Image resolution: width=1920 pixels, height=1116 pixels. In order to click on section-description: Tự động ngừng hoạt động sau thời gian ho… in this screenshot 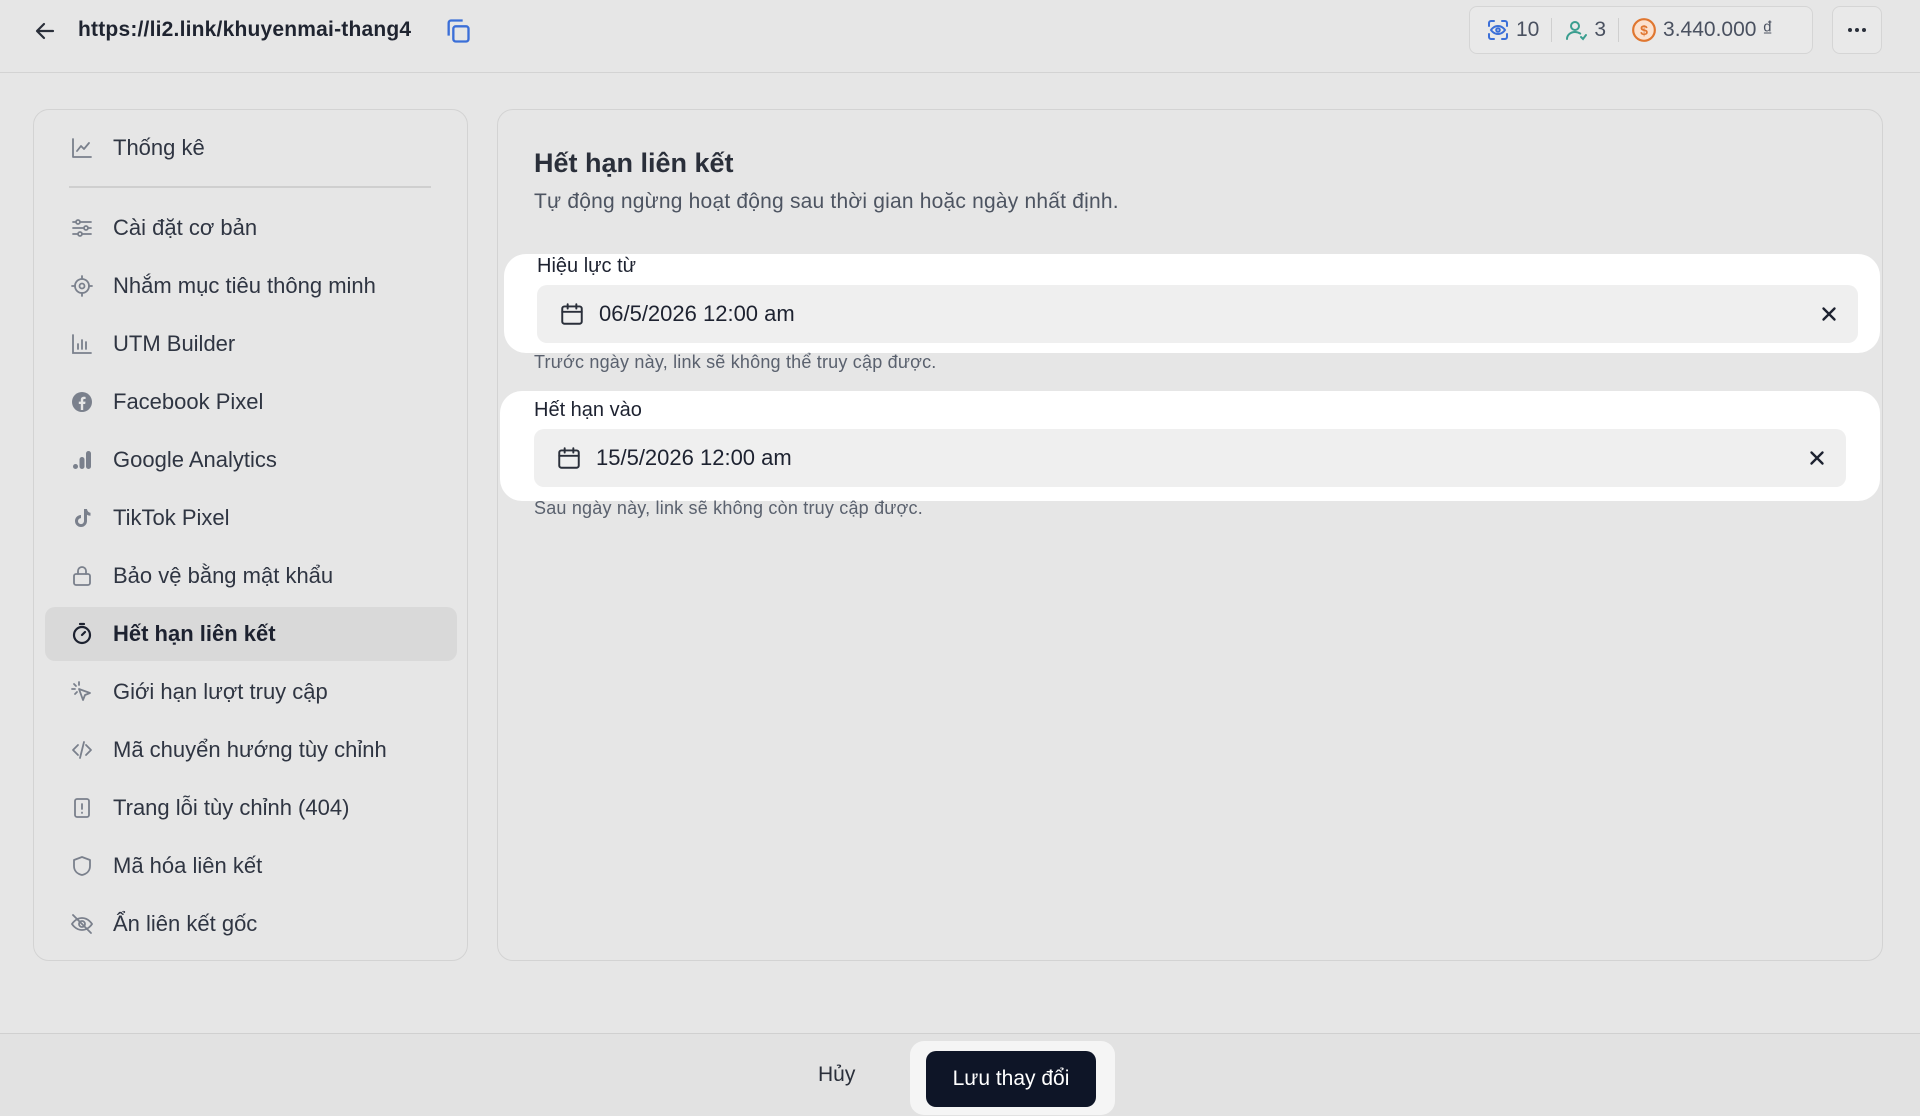, I will do `click(826, 201)`.